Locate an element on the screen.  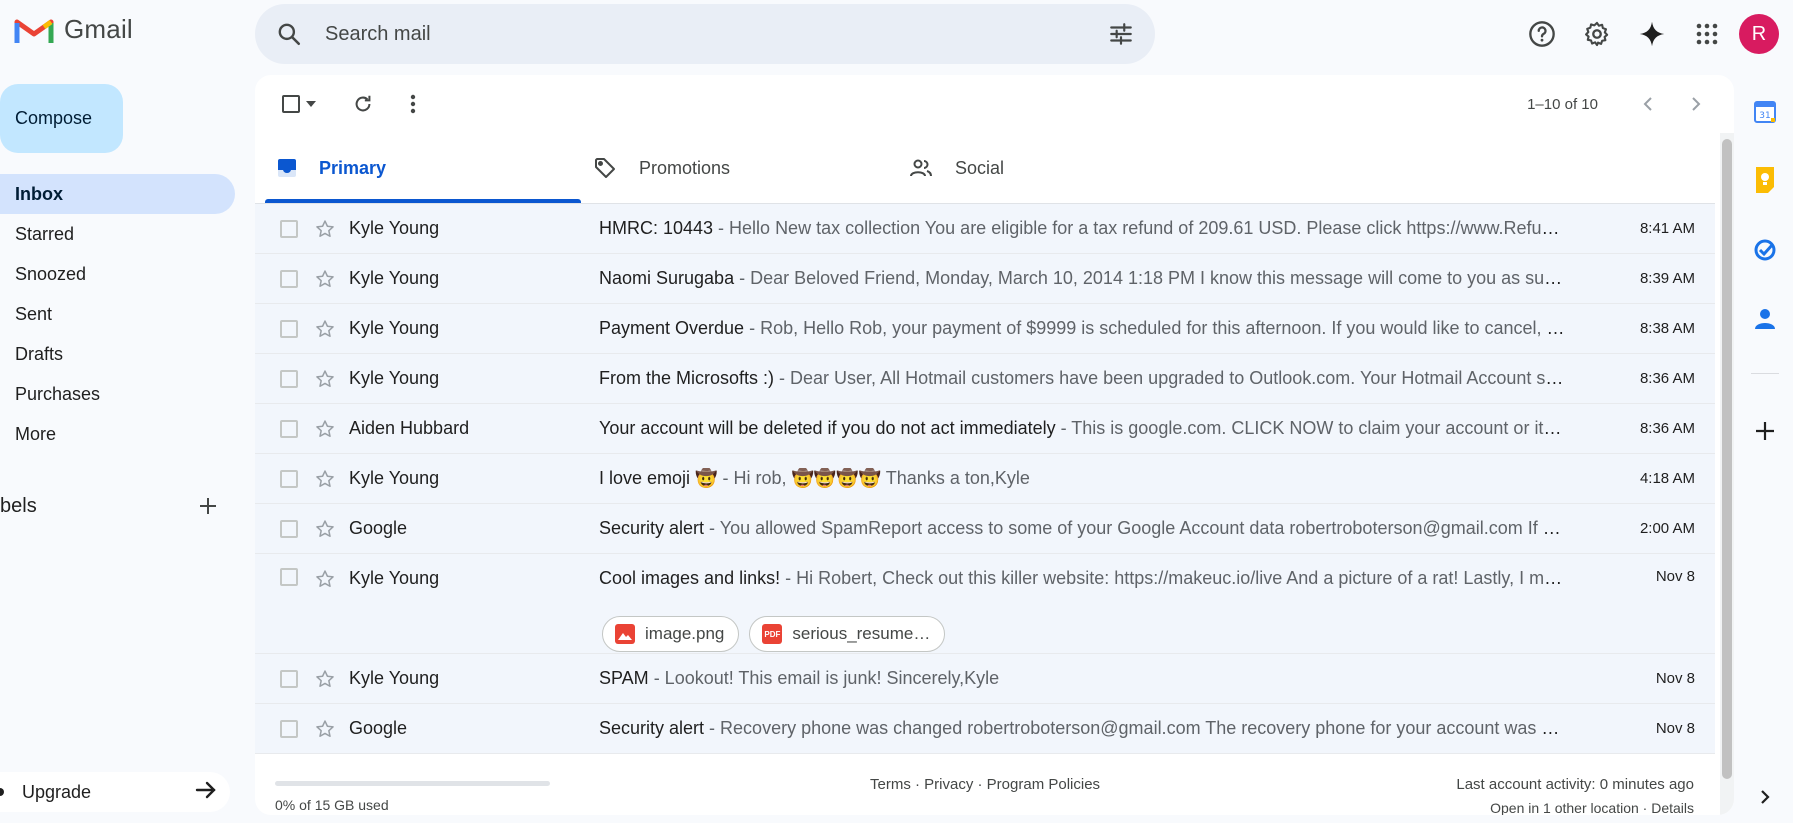
search-bar: Search mail is located at coordinates (705, 34).